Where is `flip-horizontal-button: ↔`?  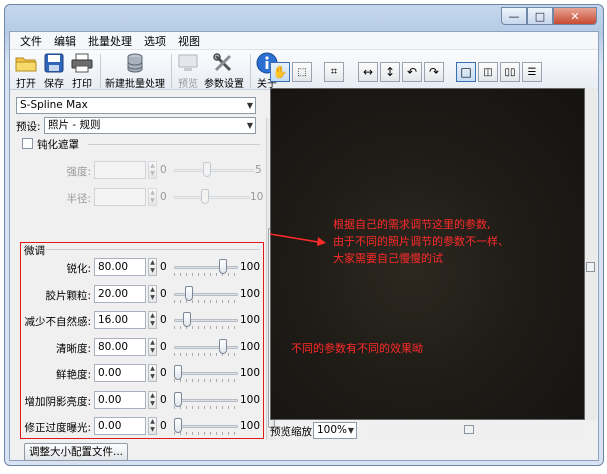
flip-horizontal-button: ↔ is located at coordinates (368, 72).